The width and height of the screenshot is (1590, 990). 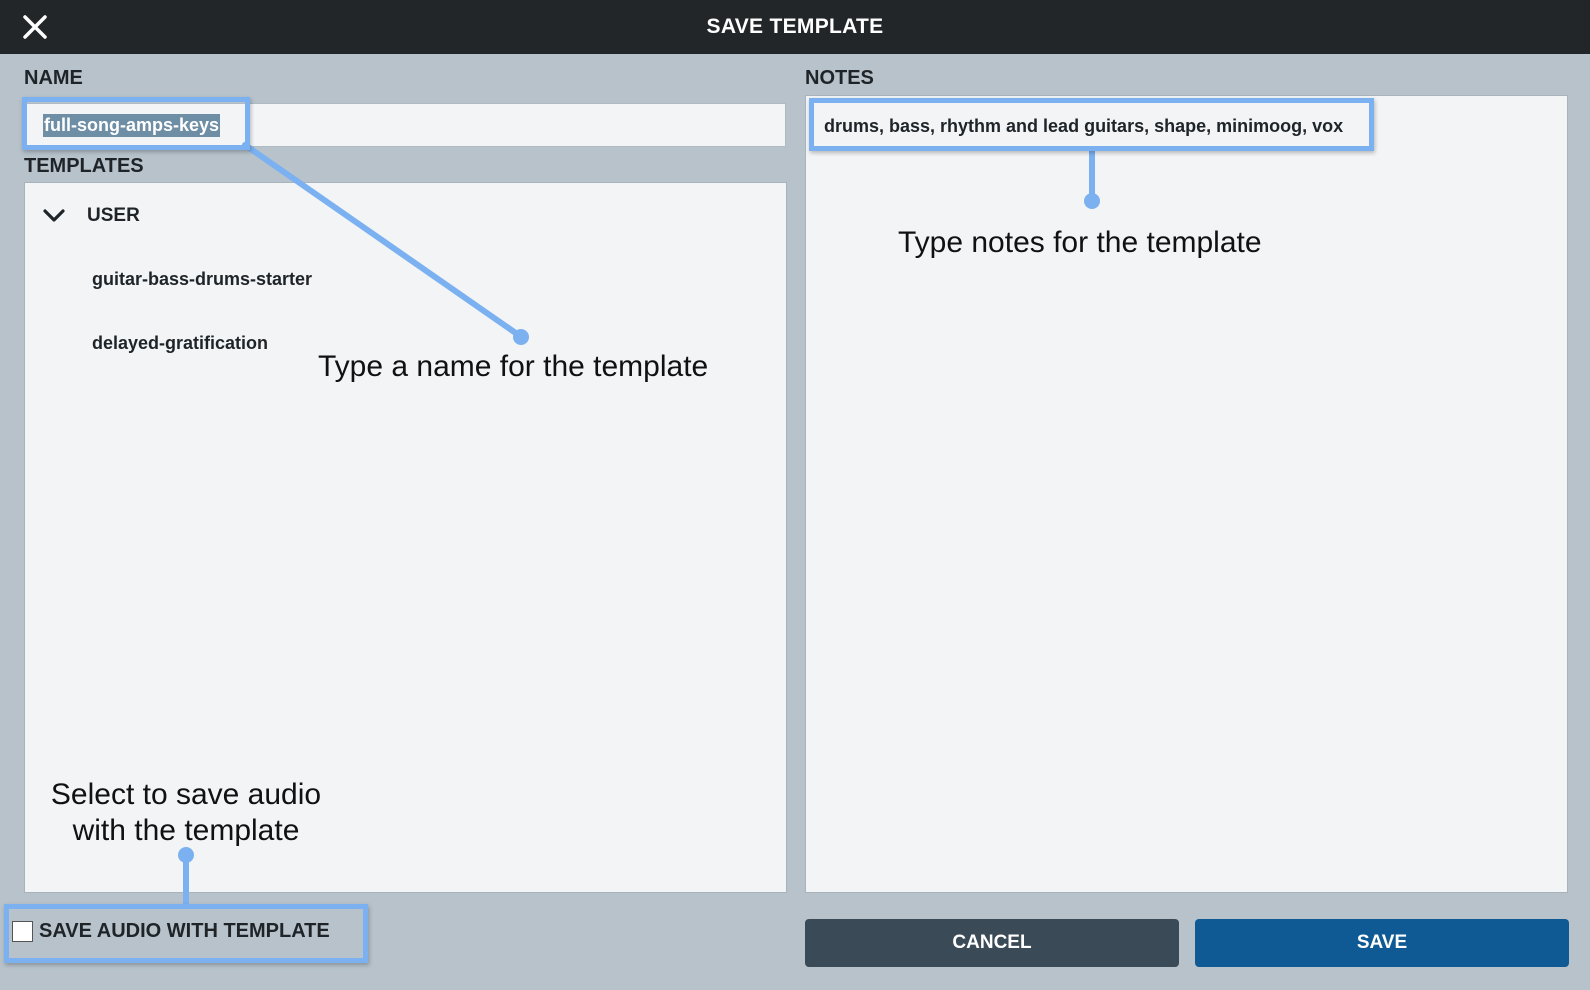 I want to click on notes-callout-dot, so click(x=1092, y=201).